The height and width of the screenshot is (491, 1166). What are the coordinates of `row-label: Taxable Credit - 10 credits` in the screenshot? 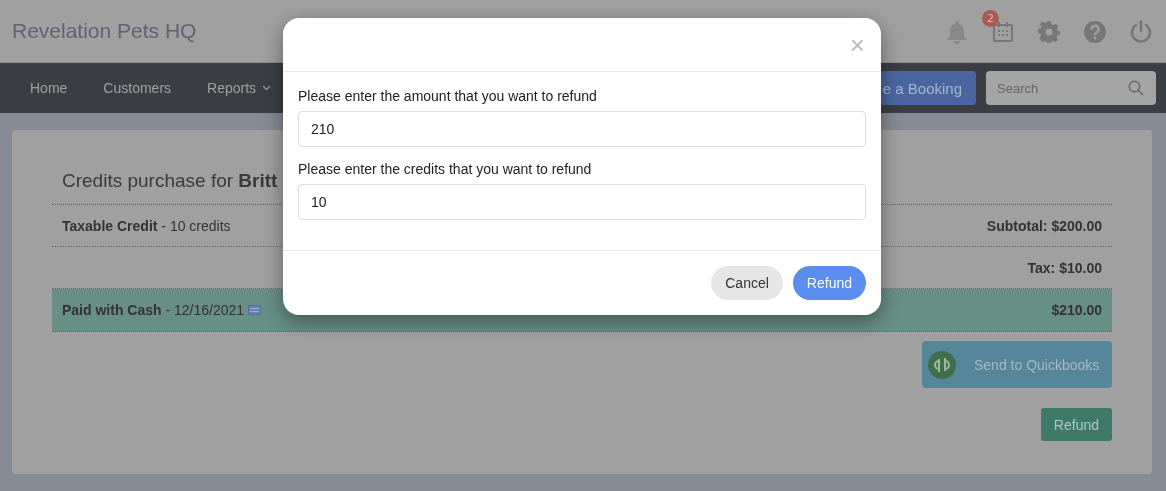 It's located at (146, 225).